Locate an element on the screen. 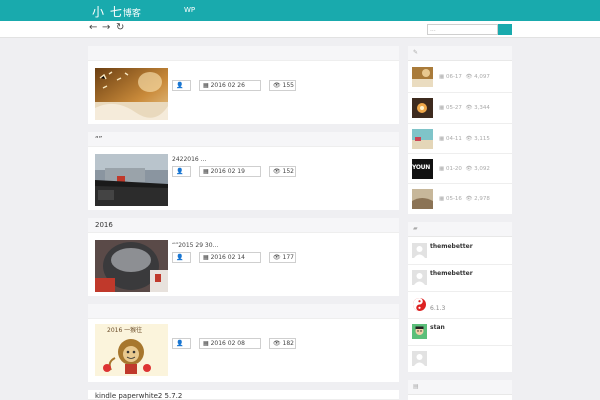 This screenshot has width=600, height=400. back-arrow-icon: ← is located at coordinates (93, 28).